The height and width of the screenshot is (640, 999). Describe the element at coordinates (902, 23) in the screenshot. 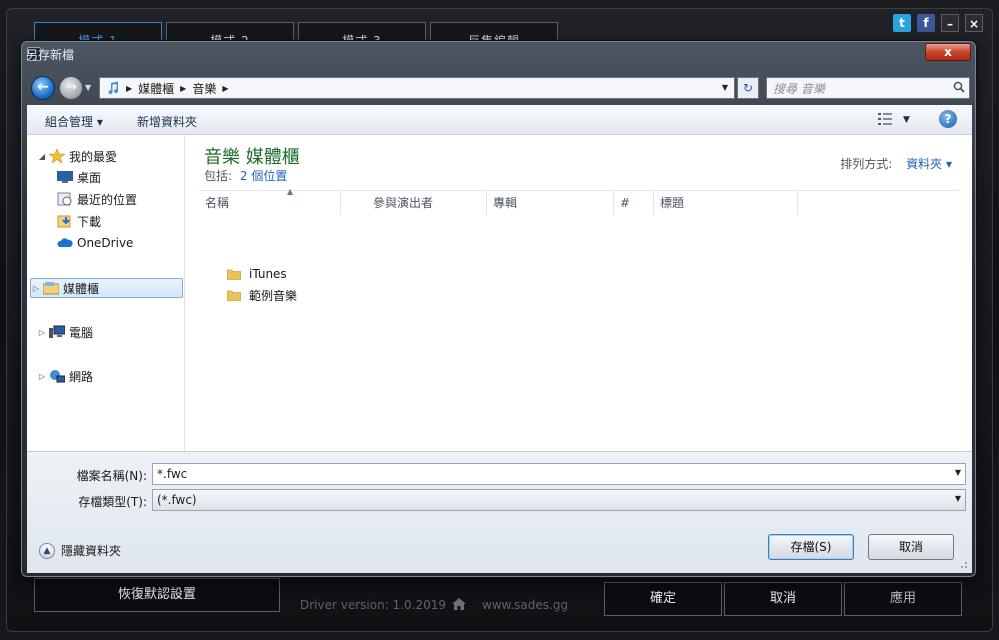

I see `twitter-icon: t` at that location.